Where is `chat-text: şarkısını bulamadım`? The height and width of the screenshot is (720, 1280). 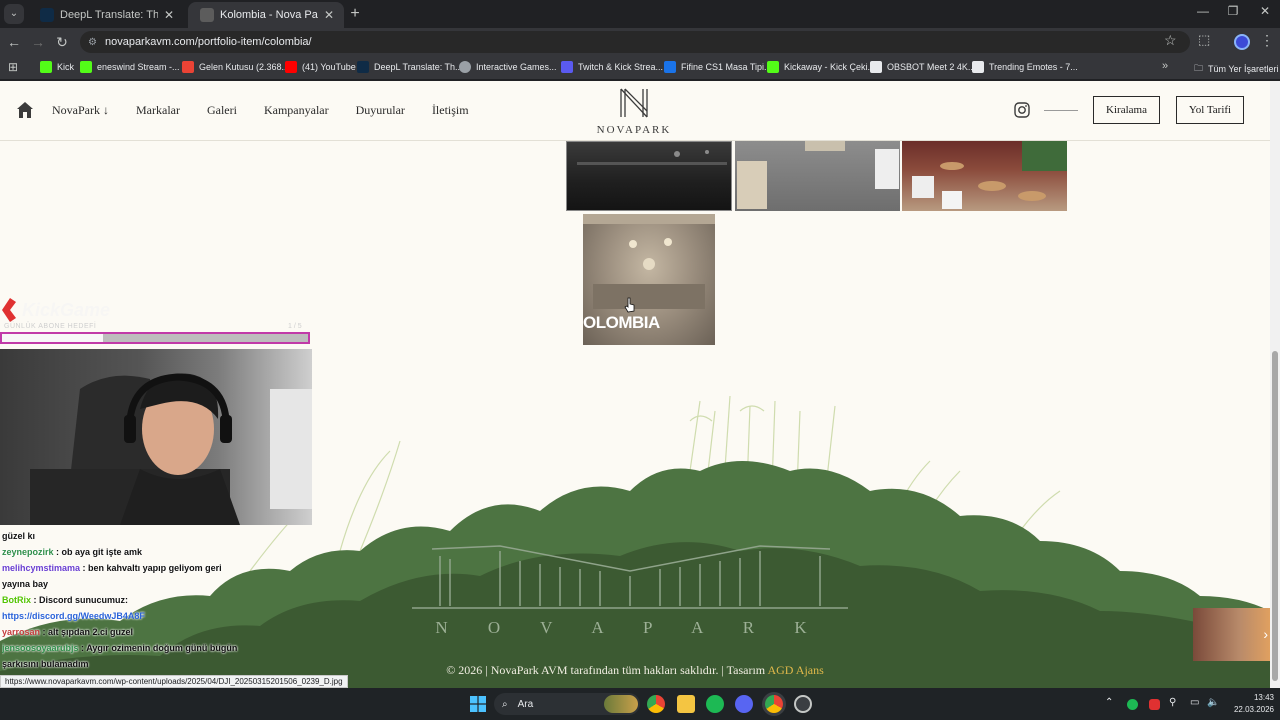 chat-text: şarkısını bulamadım is located at coordinates (45, 664).